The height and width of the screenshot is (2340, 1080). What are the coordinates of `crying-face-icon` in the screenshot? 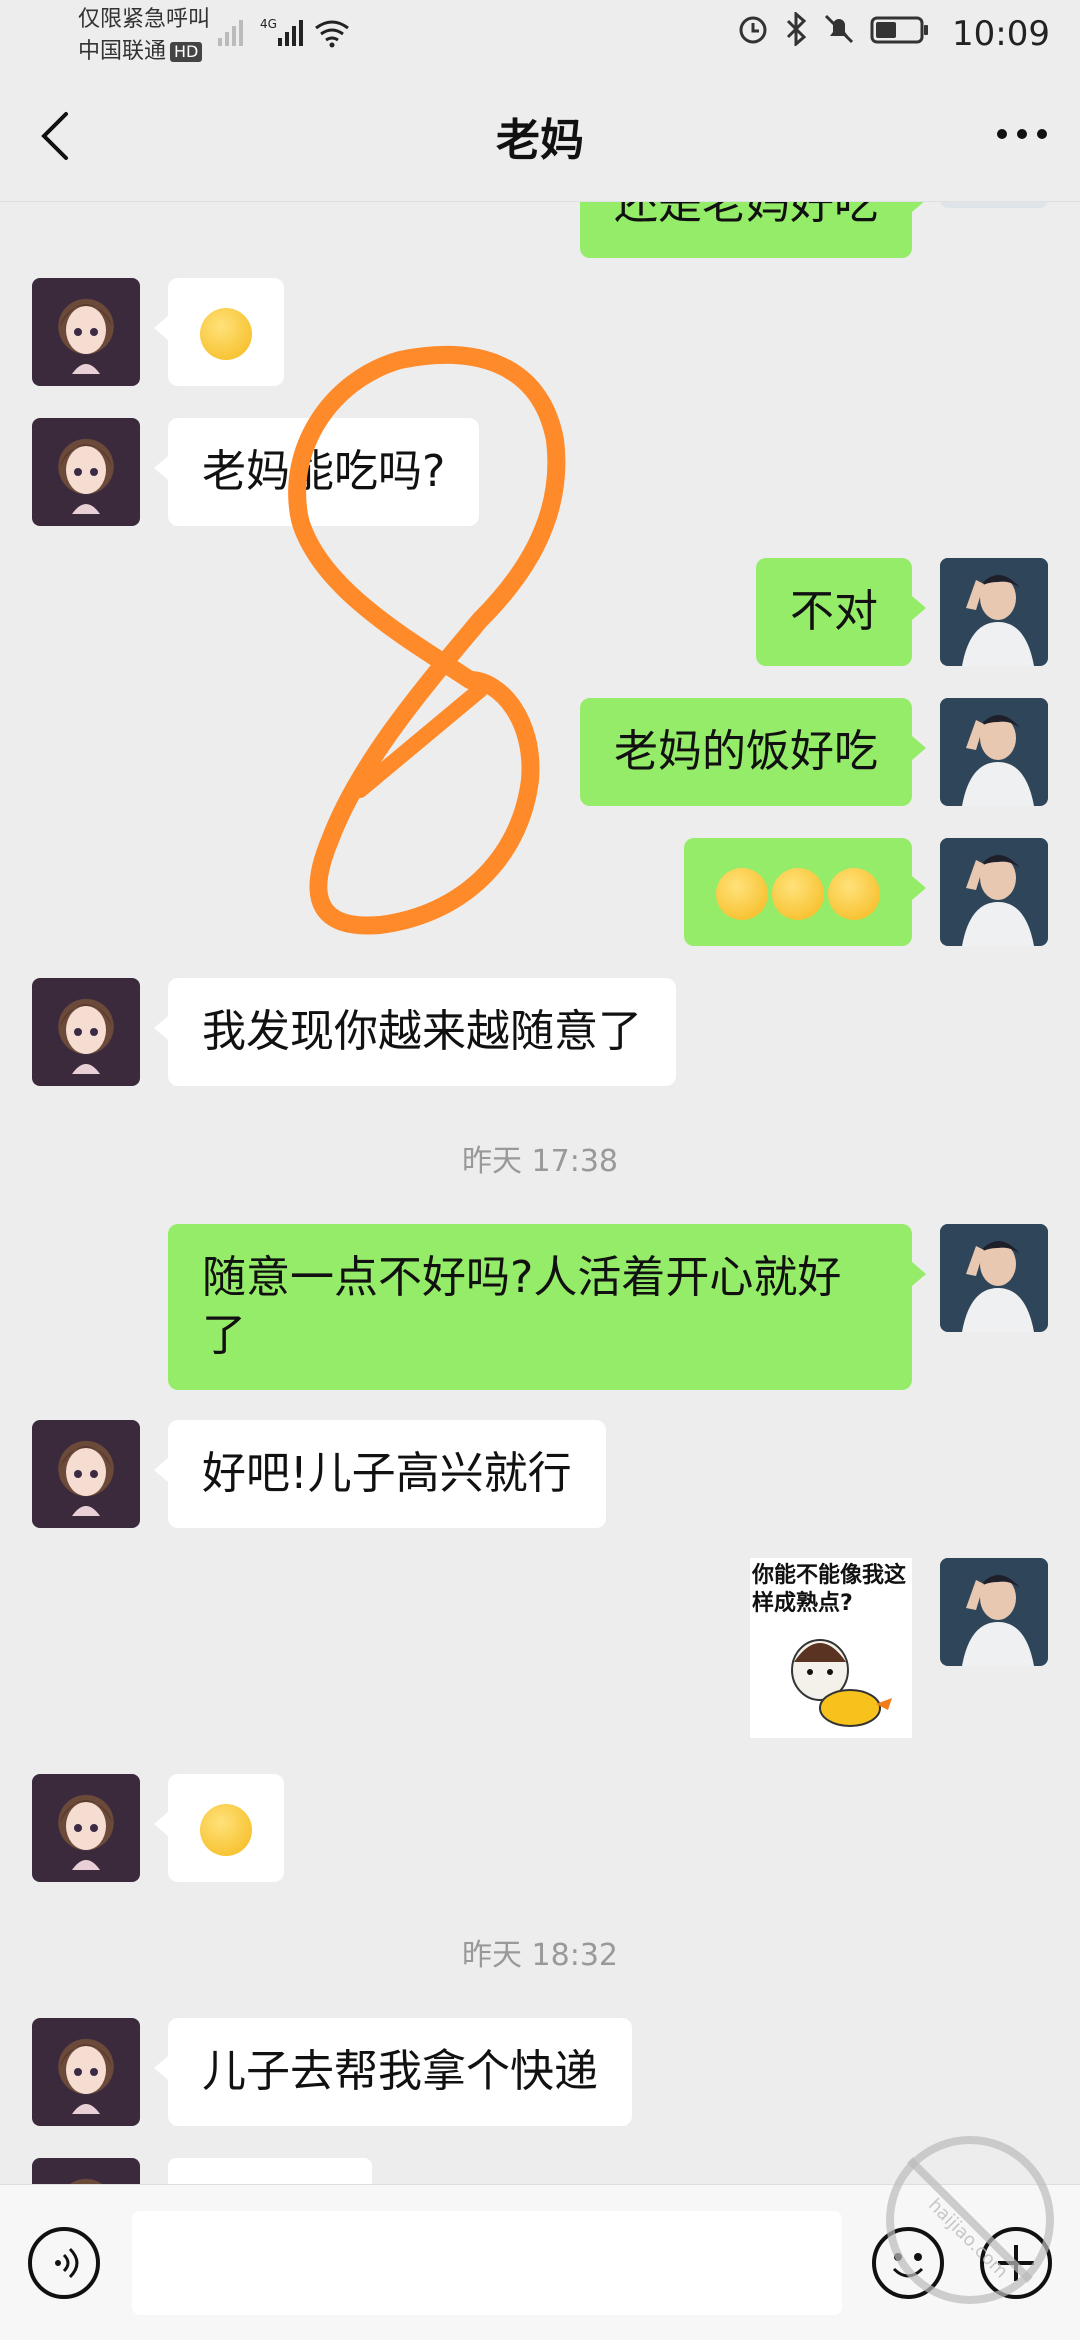 It's located at (226, 1830).